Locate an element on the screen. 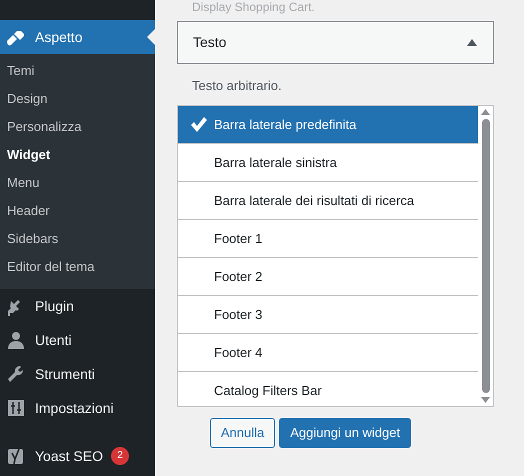 The height and width of the screenshot is (476, 524). submenu-item: Menu is located at coordinates (77, 183).